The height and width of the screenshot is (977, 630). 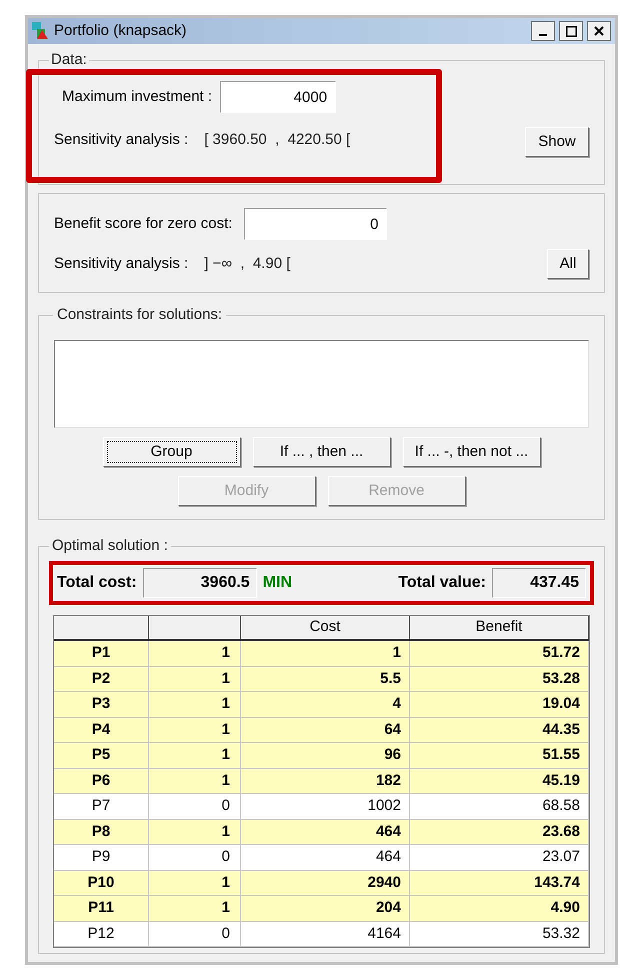 What do you see at coordinates (325, 705) in the screenshot?
I see `table-cell: 4` at bounding box center [325, 705].